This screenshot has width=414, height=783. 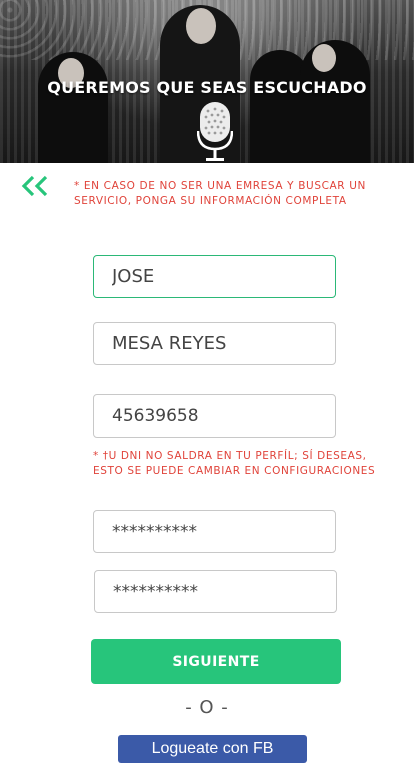 What do you see at coordinates (215, 131) in the screenshot?
I see `microphone-icon` at bounding box center [215, 131].